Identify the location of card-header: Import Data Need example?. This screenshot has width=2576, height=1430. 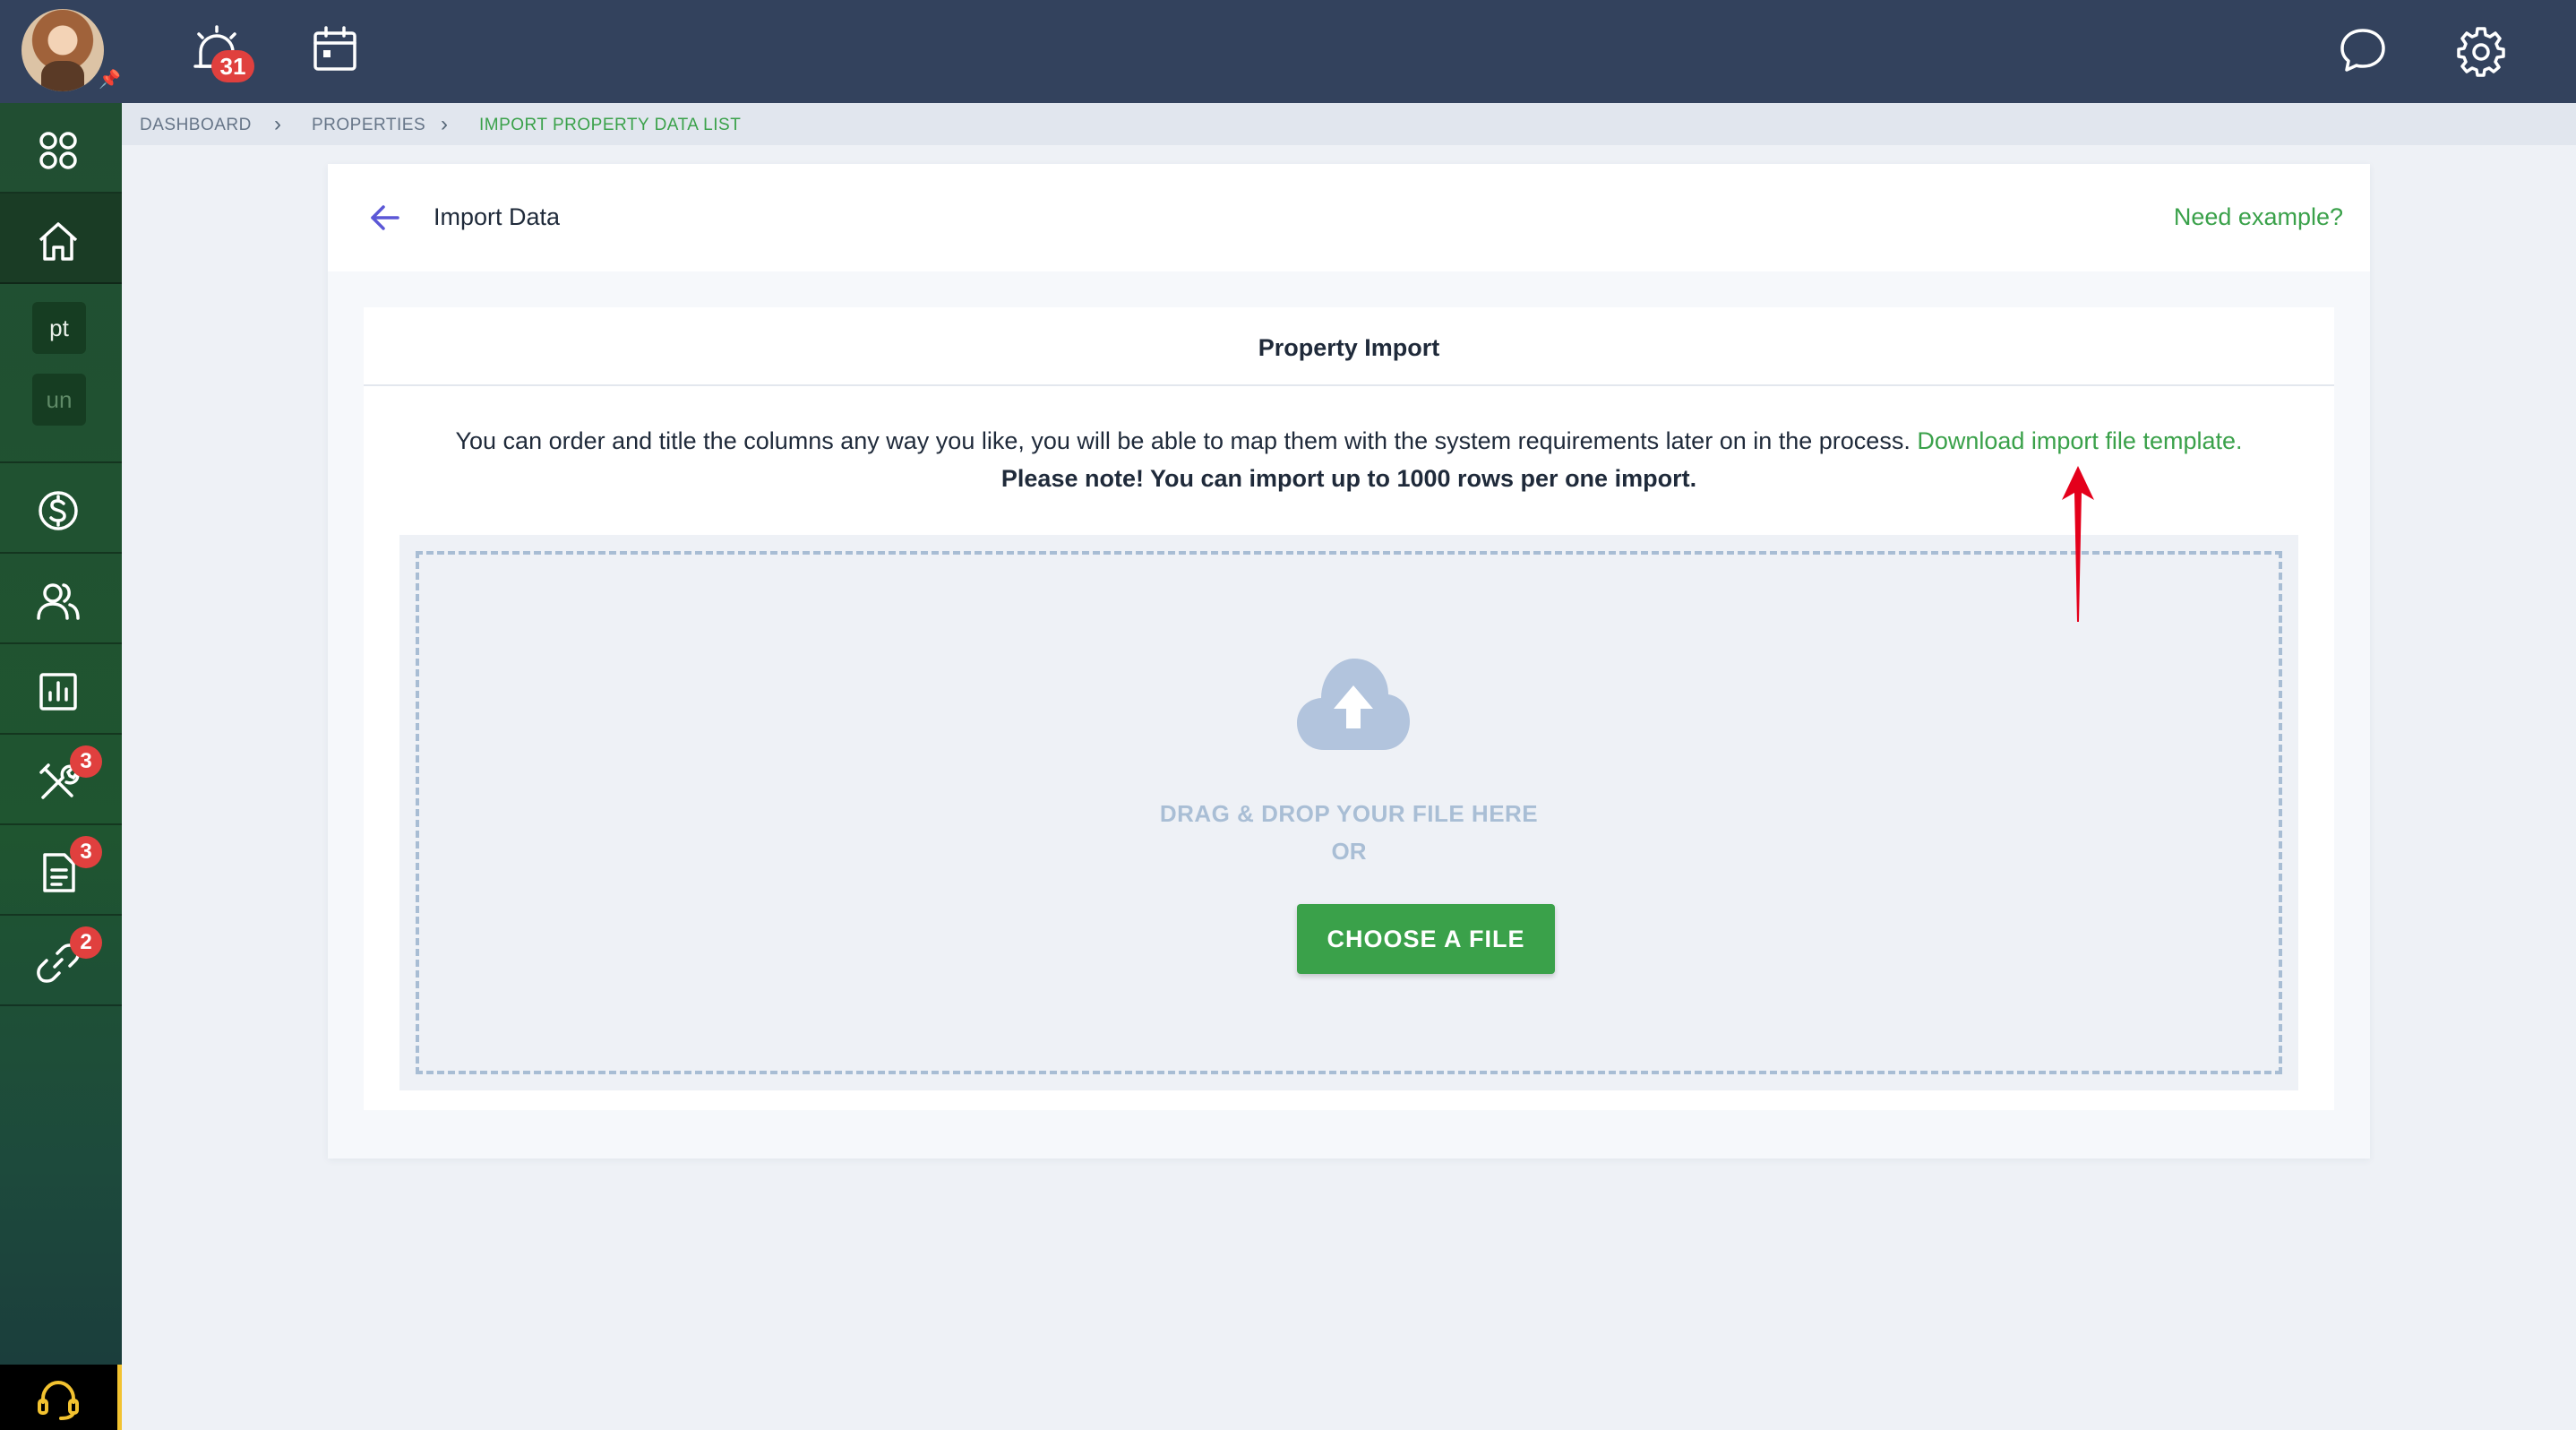
(1349, 217).